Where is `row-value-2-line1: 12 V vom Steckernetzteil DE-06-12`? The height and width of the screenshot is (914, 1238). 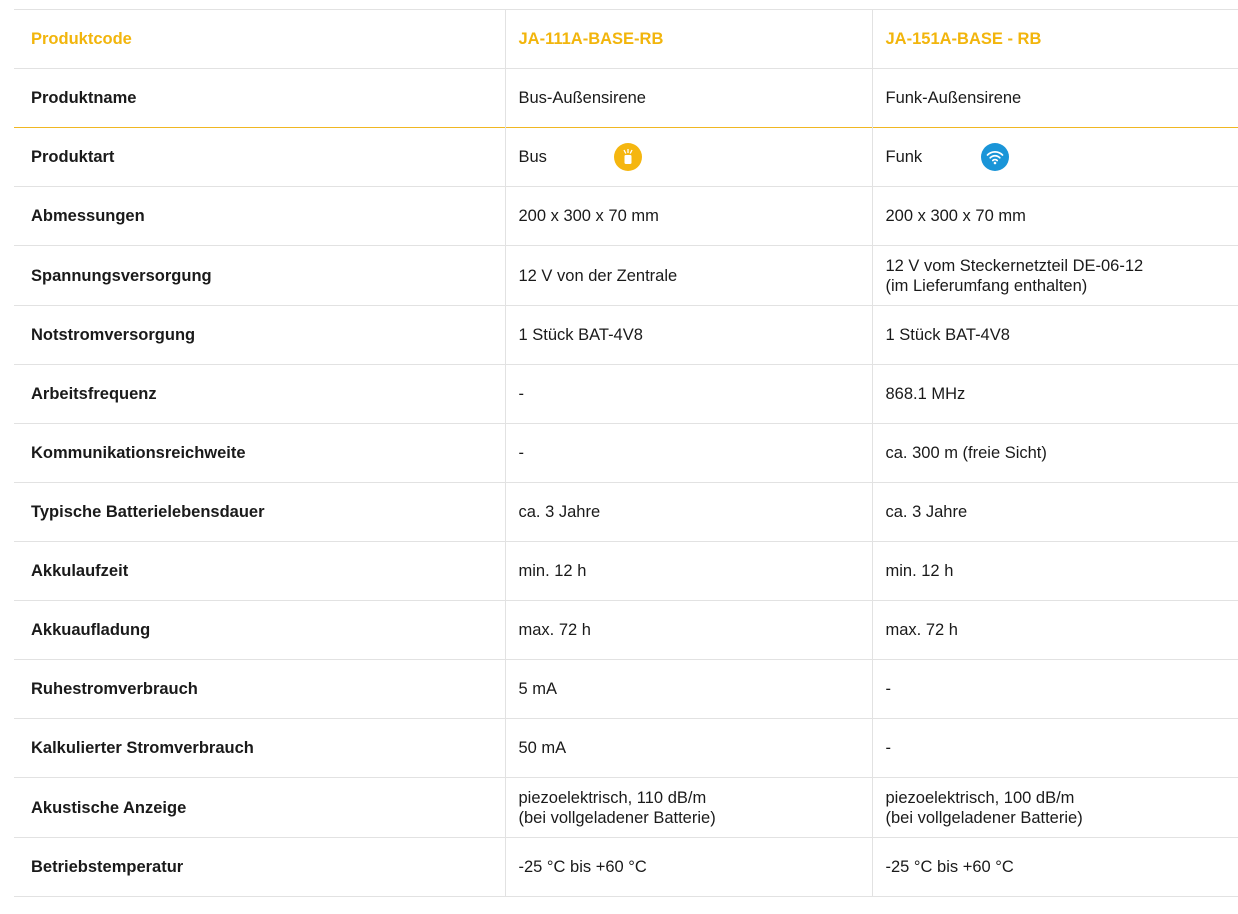
row-value-2-line1: 12 V vom Steckernetzteil DE-06-12 is located at coordinates (1014, 265).